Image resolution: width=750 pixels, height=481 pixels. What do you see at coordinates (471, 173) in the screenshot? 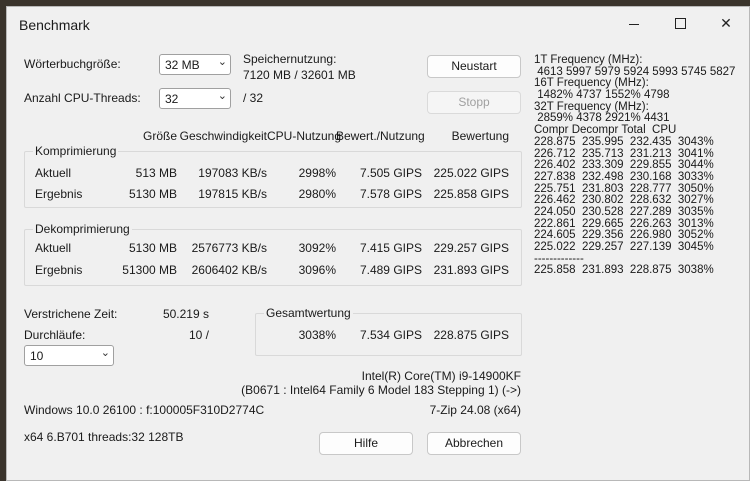
I see `compress-current-rating: 225.022 GIPS` at bounding box center [471, 173].